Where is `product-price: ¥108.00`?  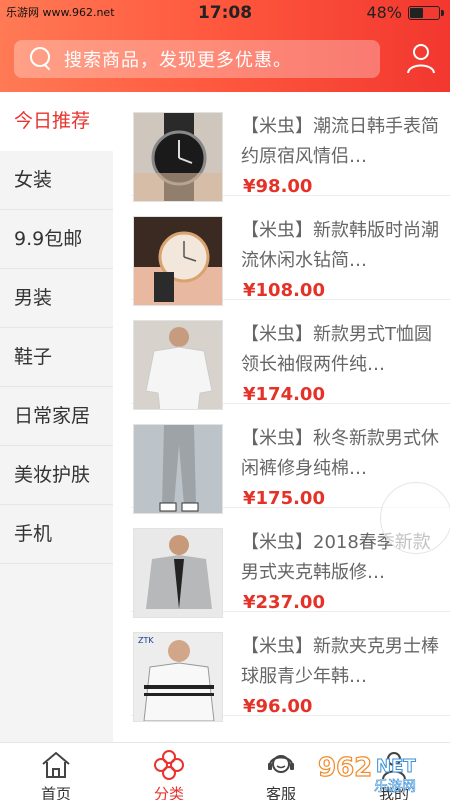 product-price: ¥108.00 is located at coordinates (284, 290).